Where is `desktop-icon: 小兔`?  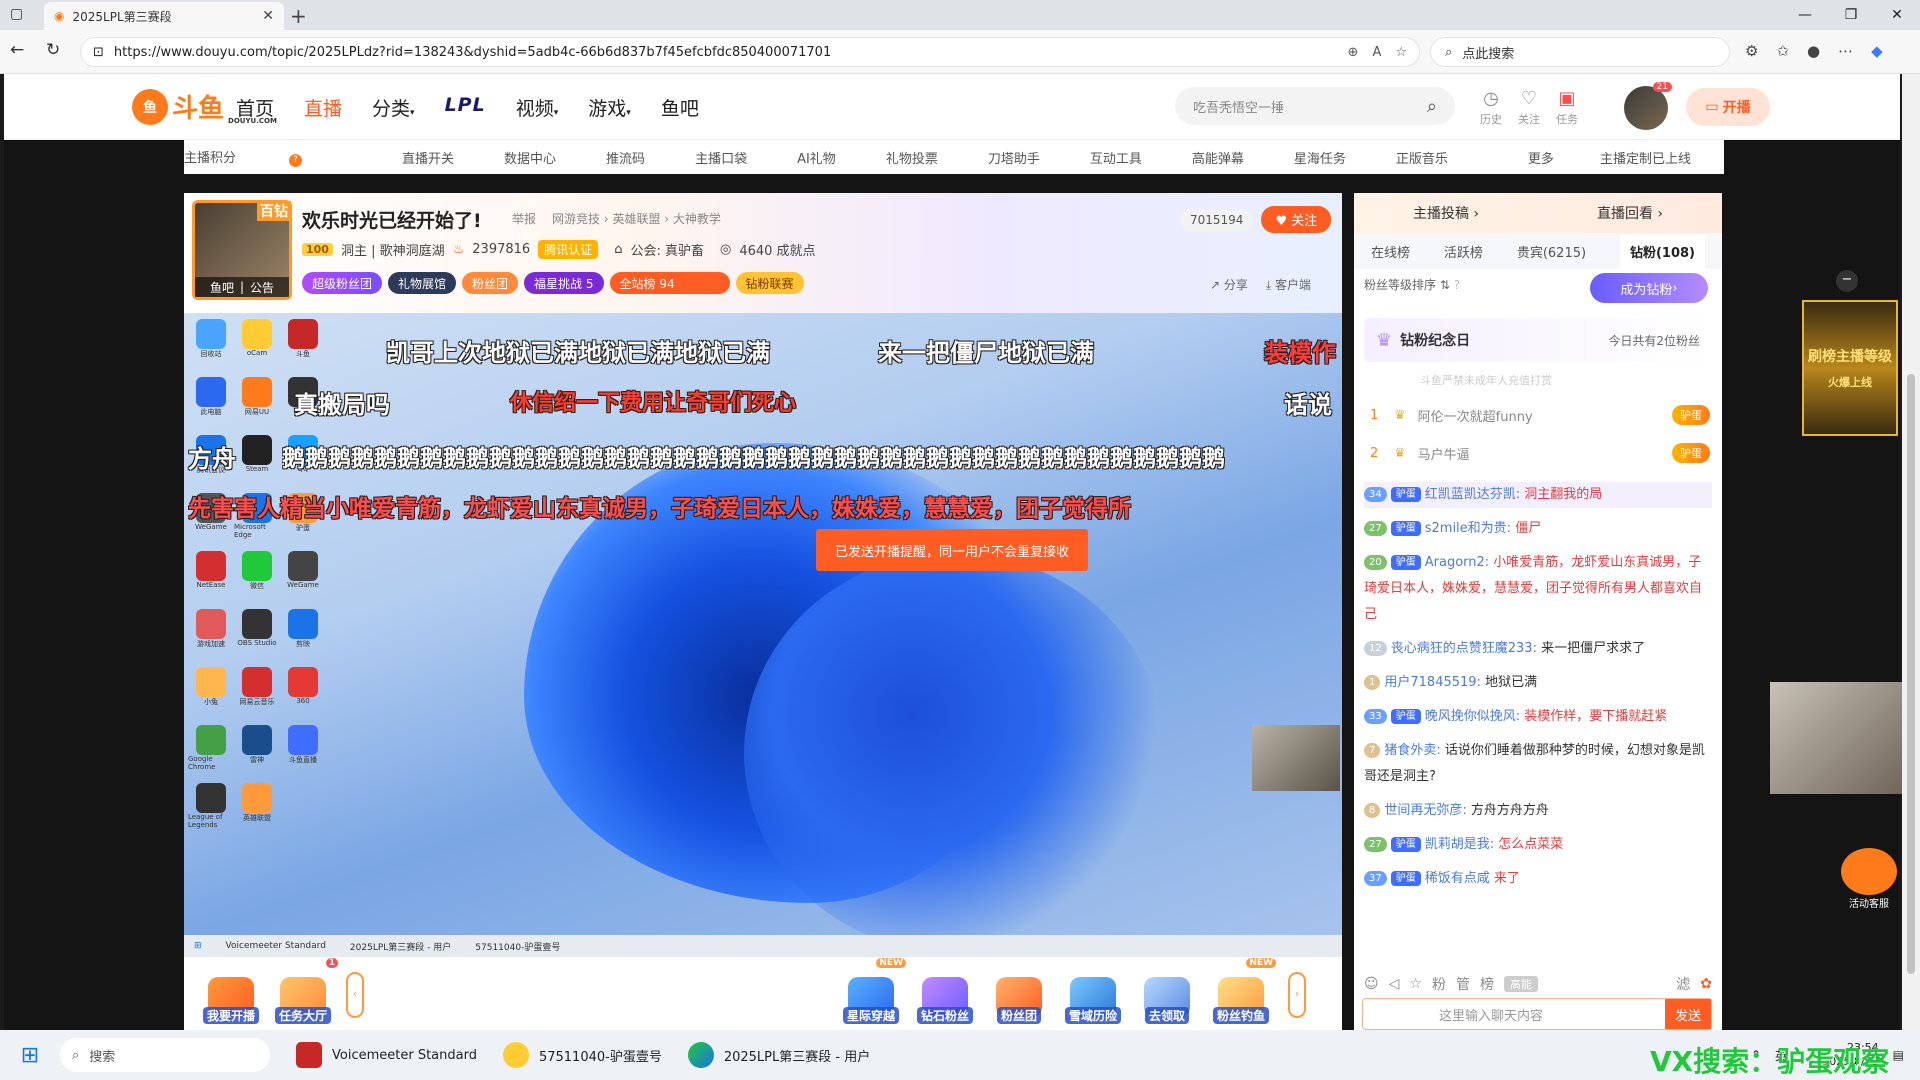 desktop-icon: 小兔 is located at coordinates (211, 691).